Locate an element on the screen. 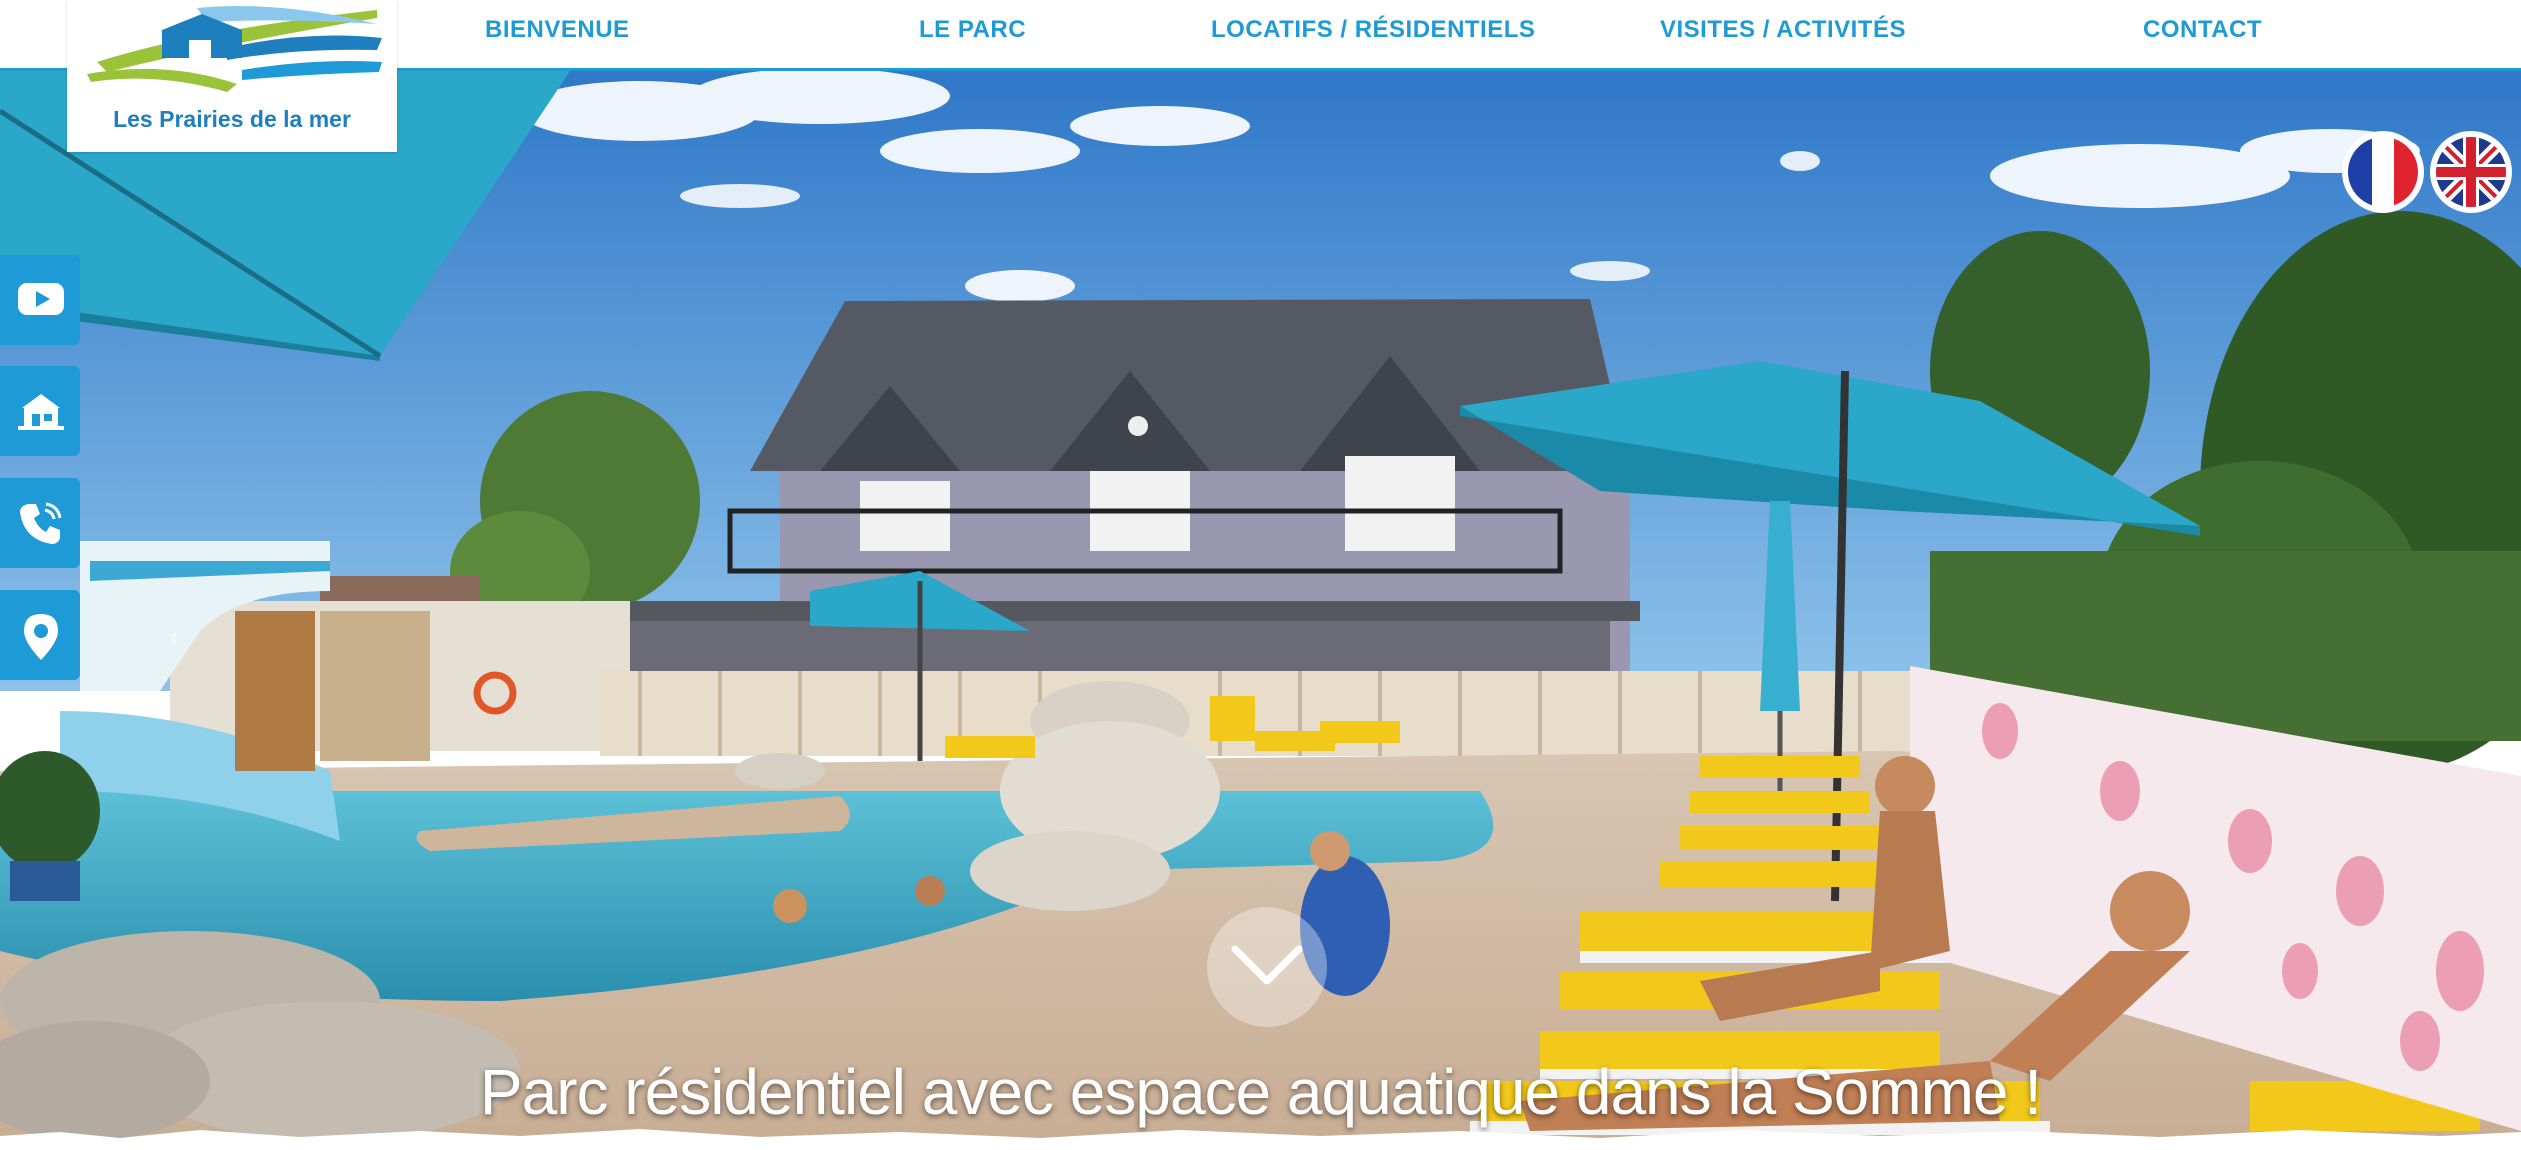 The image size is (2521, 1150). nav-item-bienvenue: BIENVENUE is located at coordinates (557, 30).